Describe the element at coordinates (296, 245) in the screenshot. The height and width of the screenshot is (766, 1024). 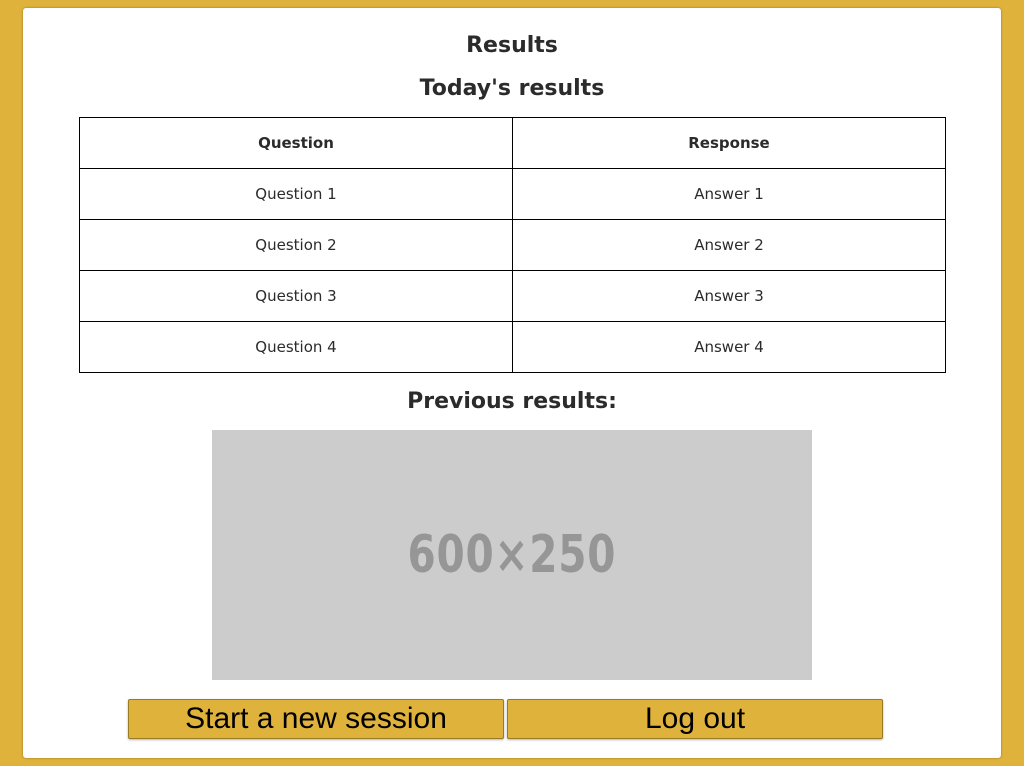
I see `question-cell: Question 2` at that location.